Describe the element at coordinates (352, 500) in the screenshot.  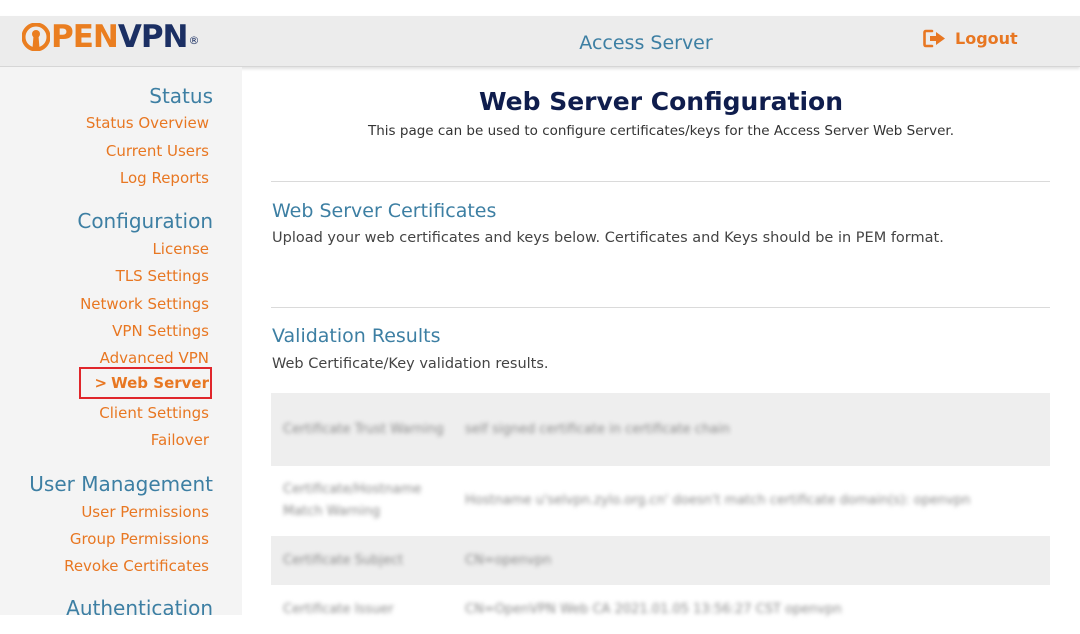
I see `result-label: Certificate/Hostname Match Warning` at that location.